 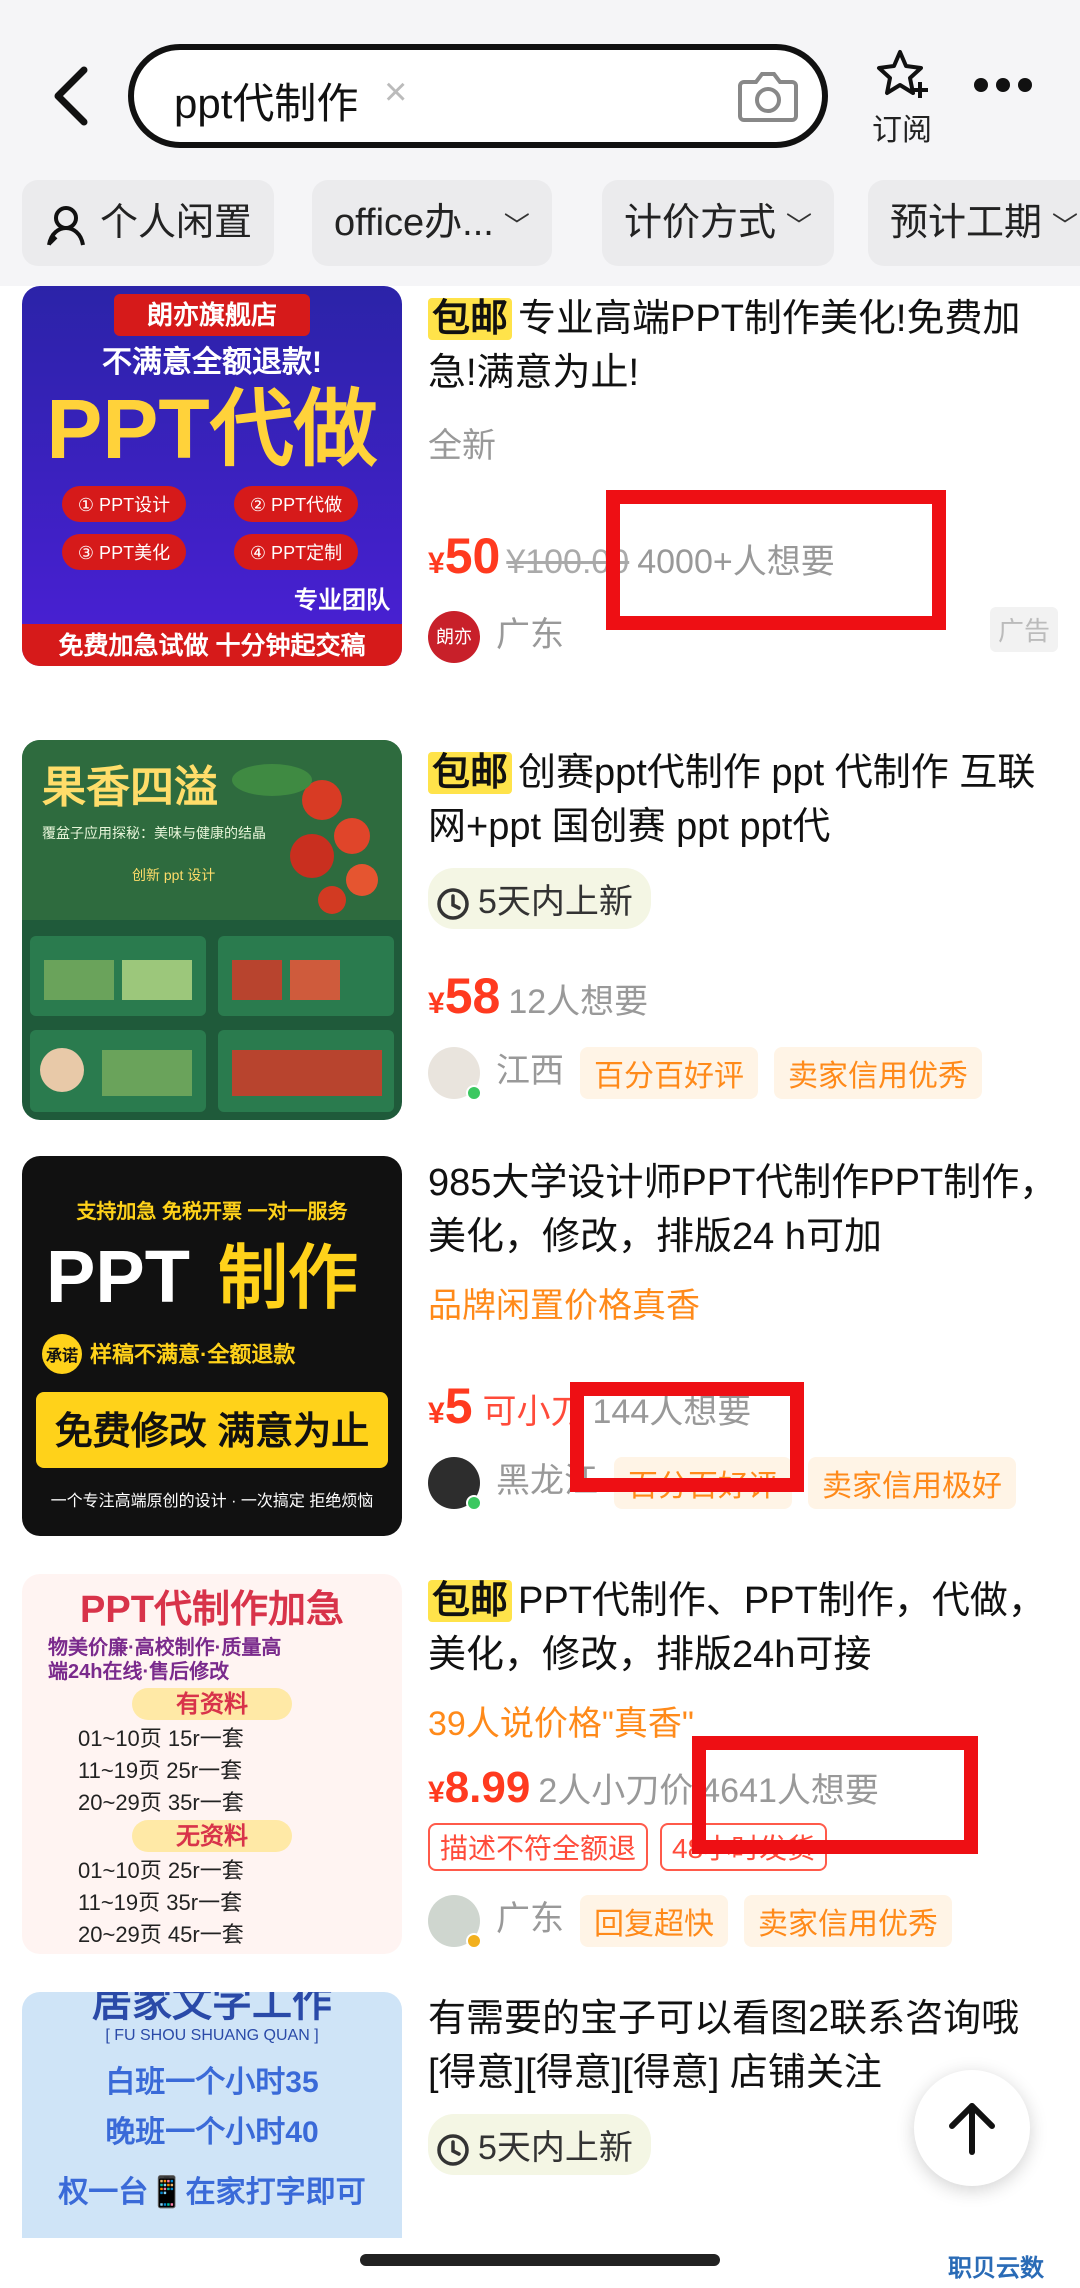 What do you see at coordinates (732, 800) in the screenshot?
I see `title-text: 创赛ppt代制作 ppt 代制作 互联网+ppt 国创赛 ppt ppt代` at bounding box center [732, 800].